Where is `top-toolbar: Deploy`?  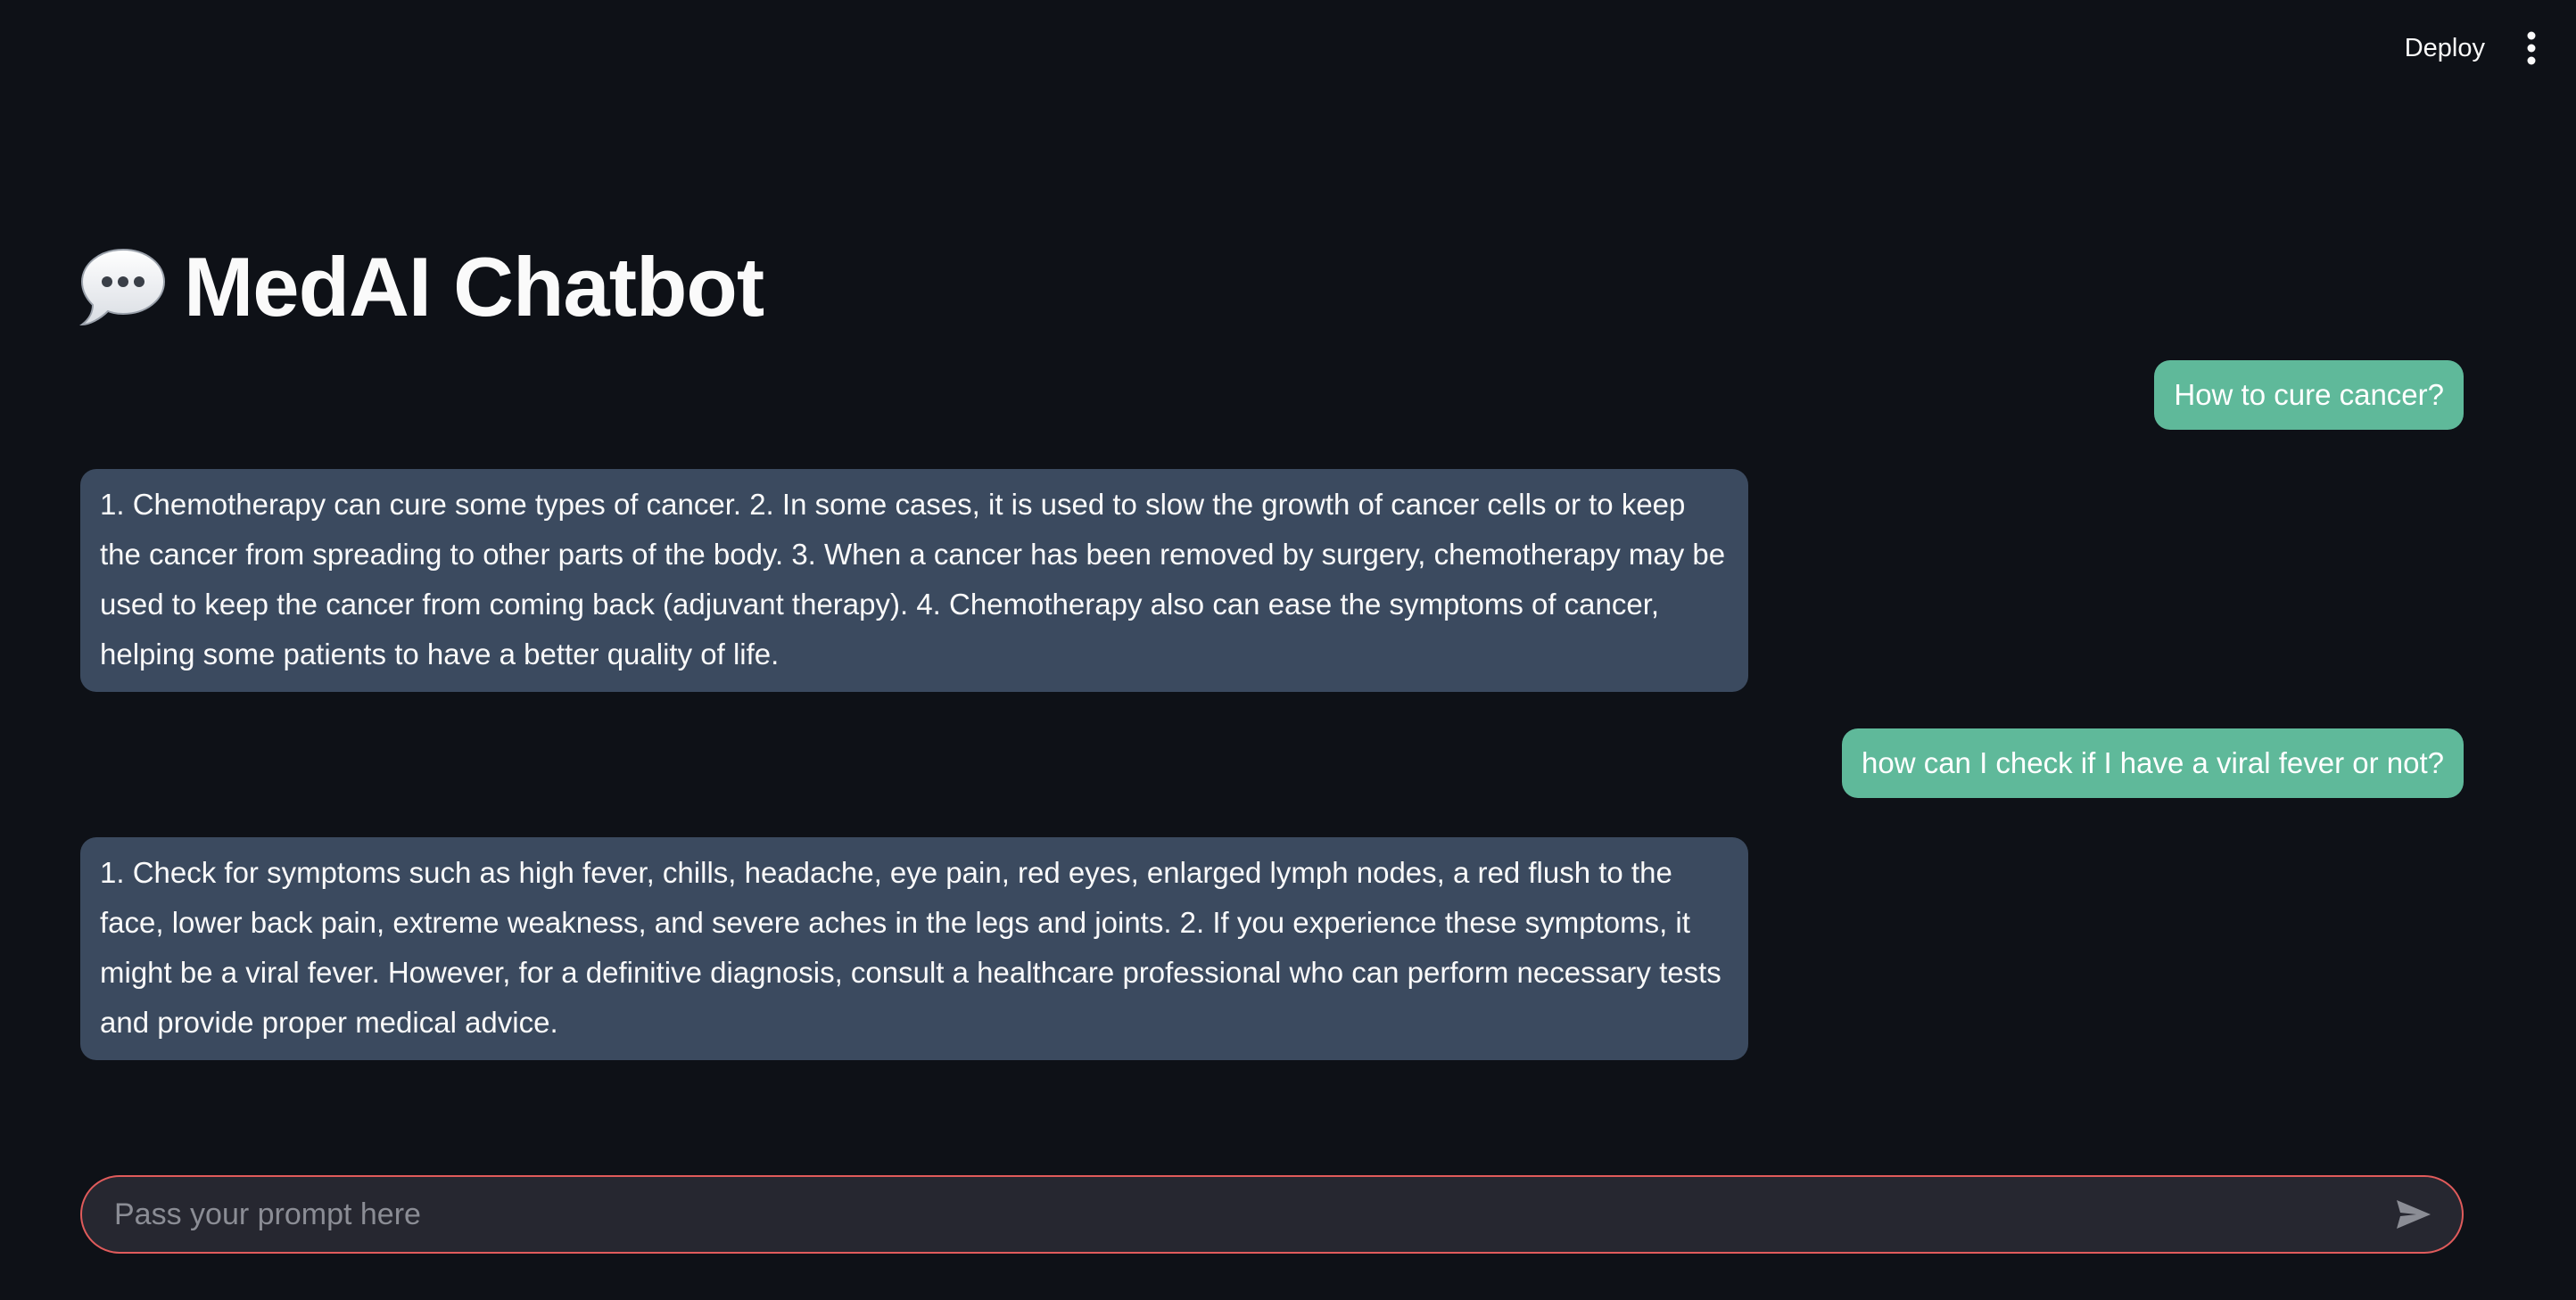
top-toolbar: Deploy is located at coordinates (1288, 46).